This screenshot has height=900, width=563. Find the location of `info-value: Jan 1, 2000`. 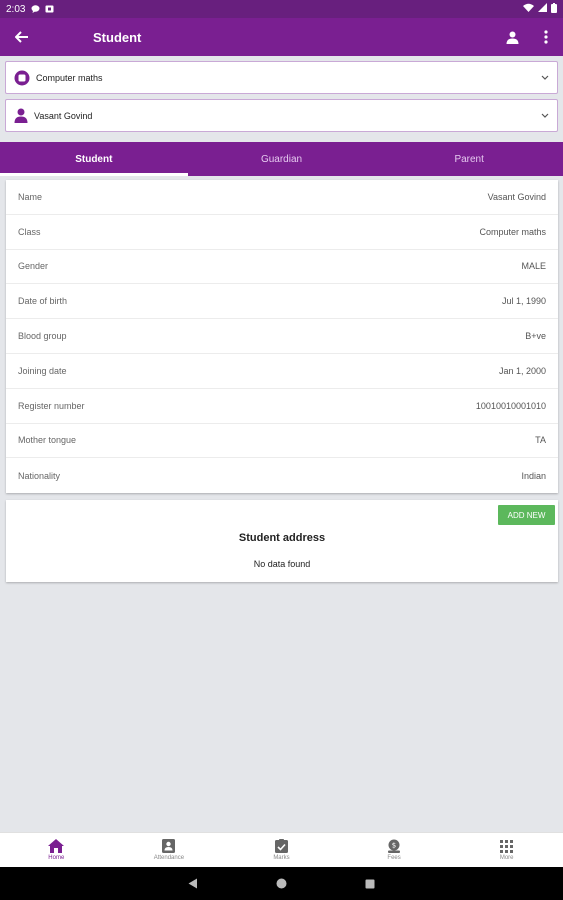

info-value: Jan 1, 2000 is located at coordinates (522, 370).